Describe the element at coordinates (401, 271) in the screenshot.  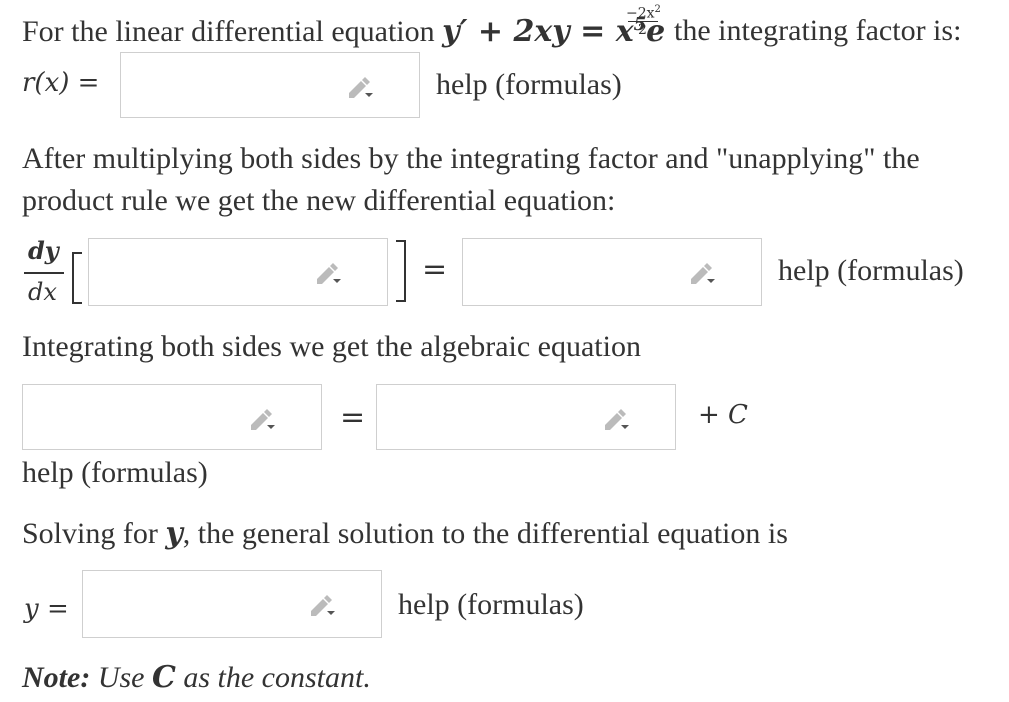
I see `right-bracket` at that location.